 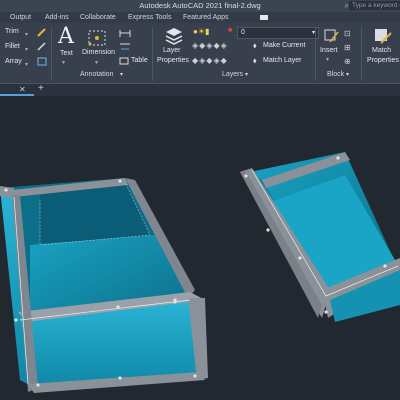 What do you see at coordinates (255, 60) in the screenshot?
I see `match-layer-icon: ⬧` at bounding box center [255, 60].